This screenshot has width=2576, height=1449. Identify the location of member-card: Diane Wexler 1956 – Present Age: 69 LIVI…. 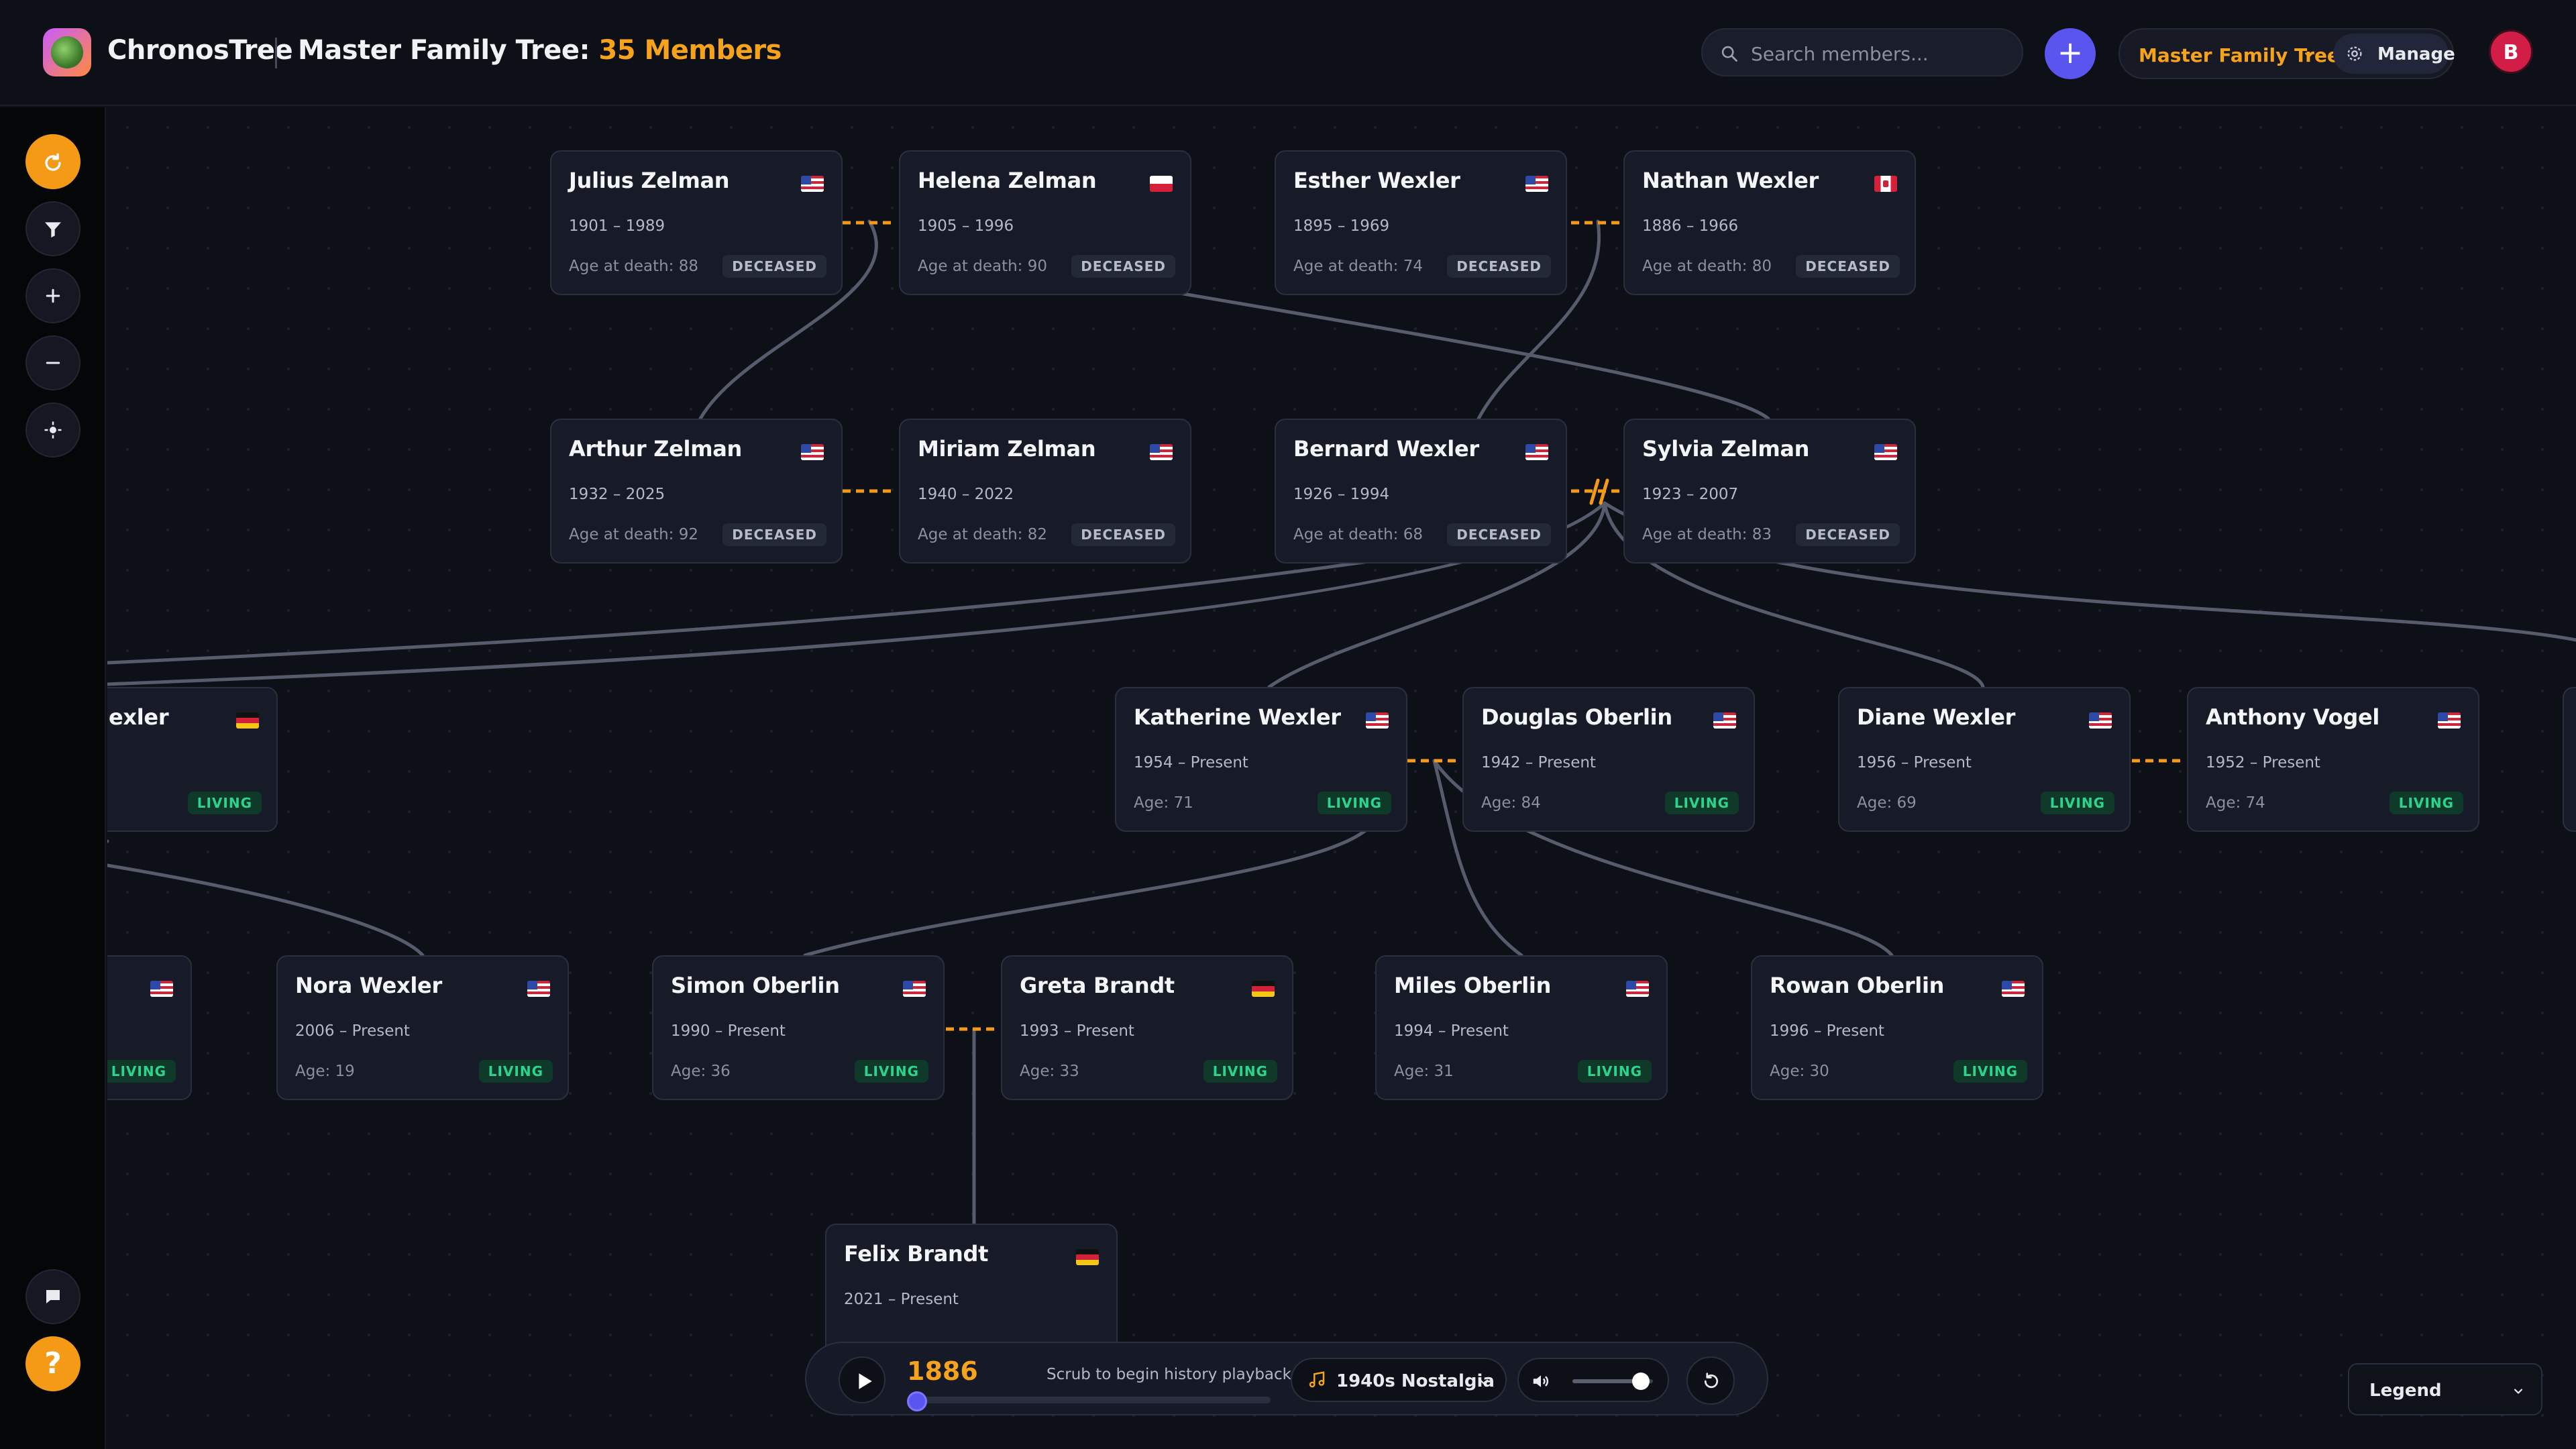
(1984, 759).